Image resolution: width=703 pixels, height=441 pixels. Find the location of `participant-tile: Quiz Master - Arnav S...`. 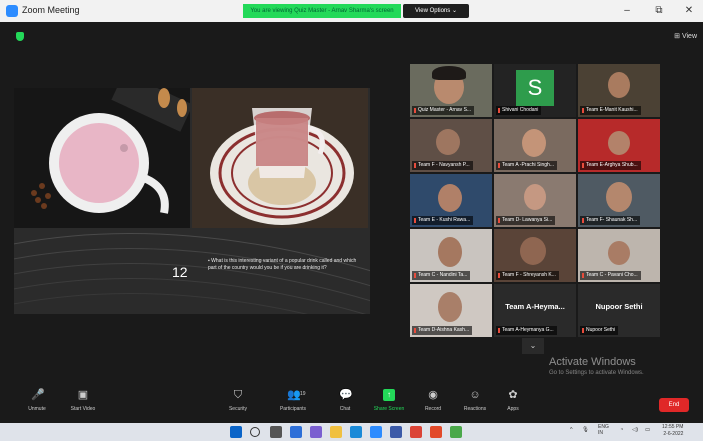

participant-tile: Quiz Master - Arnav S... is located at coordinates (451, 90).